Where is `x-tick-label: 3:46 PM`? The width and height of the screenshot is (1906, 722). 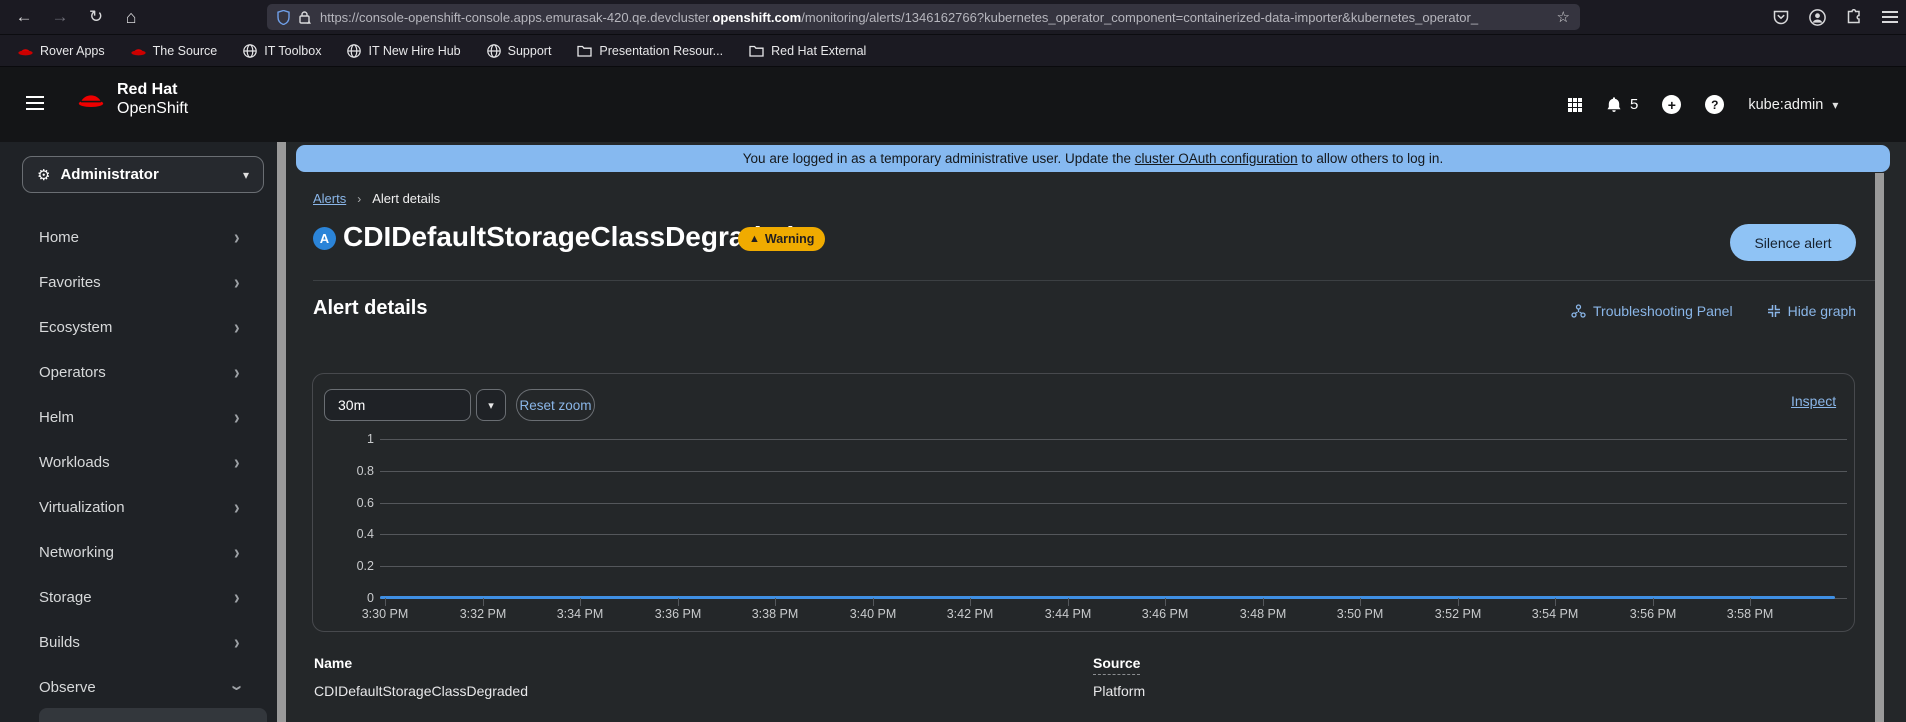 x-tick-label: 3:46 PM is located at coordinates (1165, 614).